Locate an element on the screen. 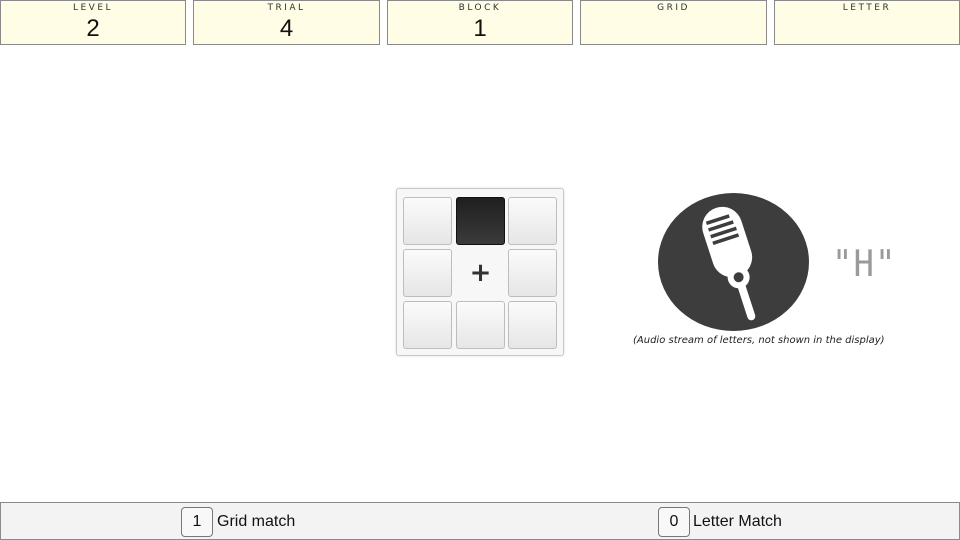  block-label: BLOCK is located at coordinates (480, 8).